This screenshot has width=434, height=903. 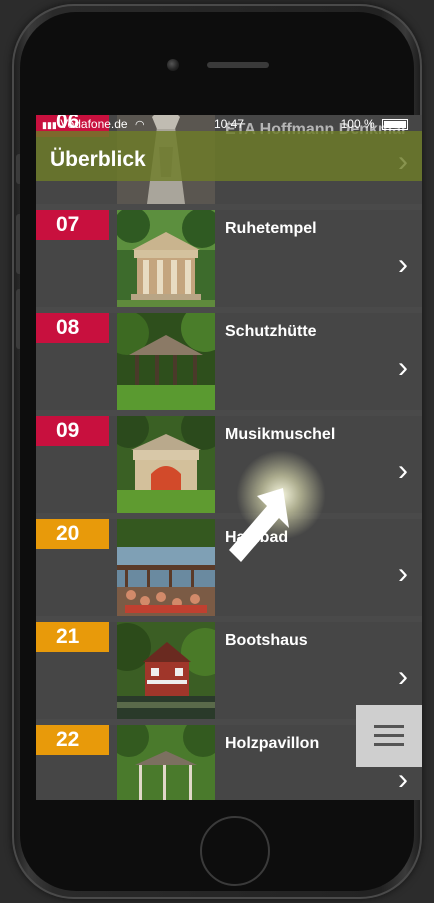 I want to click on item-number: 09, so click(x=72, y=431).